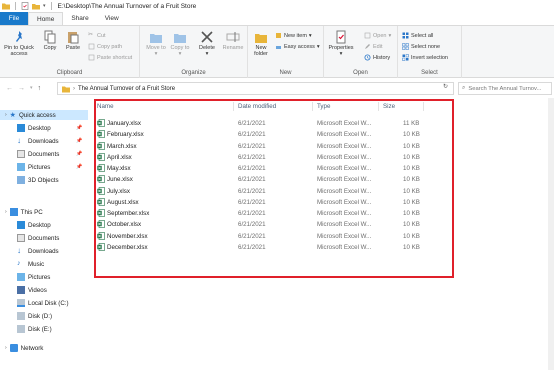 This screenshot has height=370, width=554. What do you see at coordinates (105, 46) in the screenshot?
I see `copy-path-button: Copy path` at bounding box center [105, 46].